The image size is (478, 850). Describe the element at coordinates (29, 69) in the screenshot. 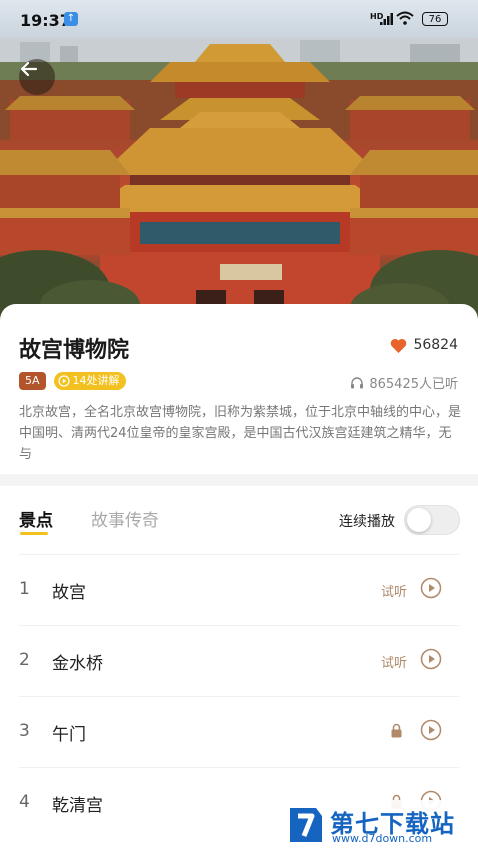

I see `arrow-left-icon` at that location.